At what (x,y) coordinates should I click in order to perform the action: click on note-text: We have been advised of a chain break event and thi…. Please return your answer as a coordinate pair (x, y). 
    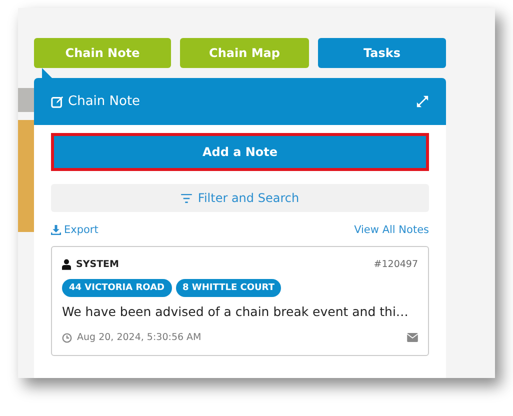
    Looking at the image, I should click on (236, 311).